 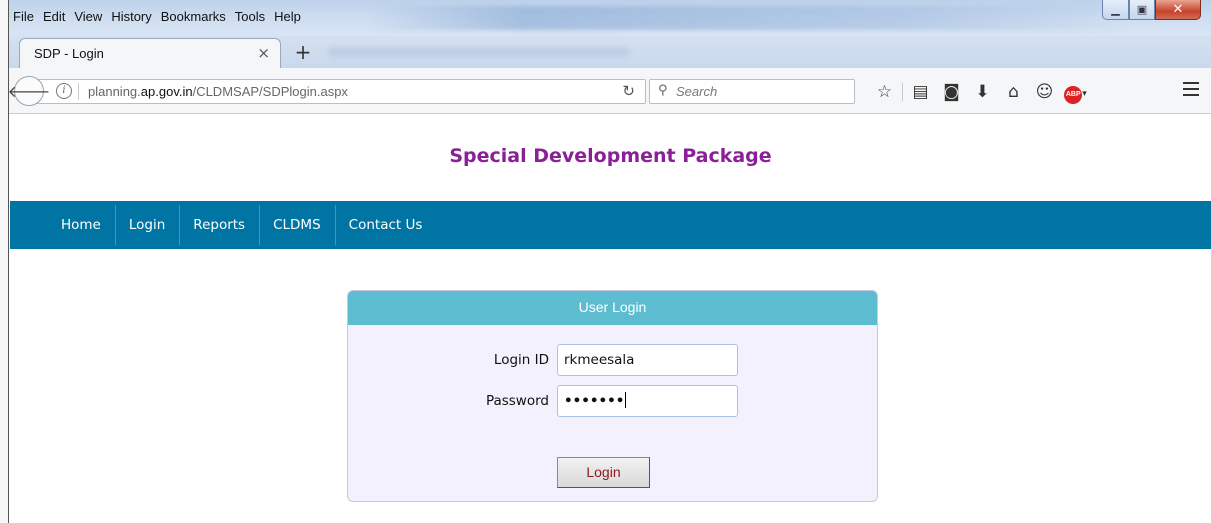 What do you see at coordinates (146, 225) in the screenshot?
I see `nav-login: Login` at bounding box center [146, 225].